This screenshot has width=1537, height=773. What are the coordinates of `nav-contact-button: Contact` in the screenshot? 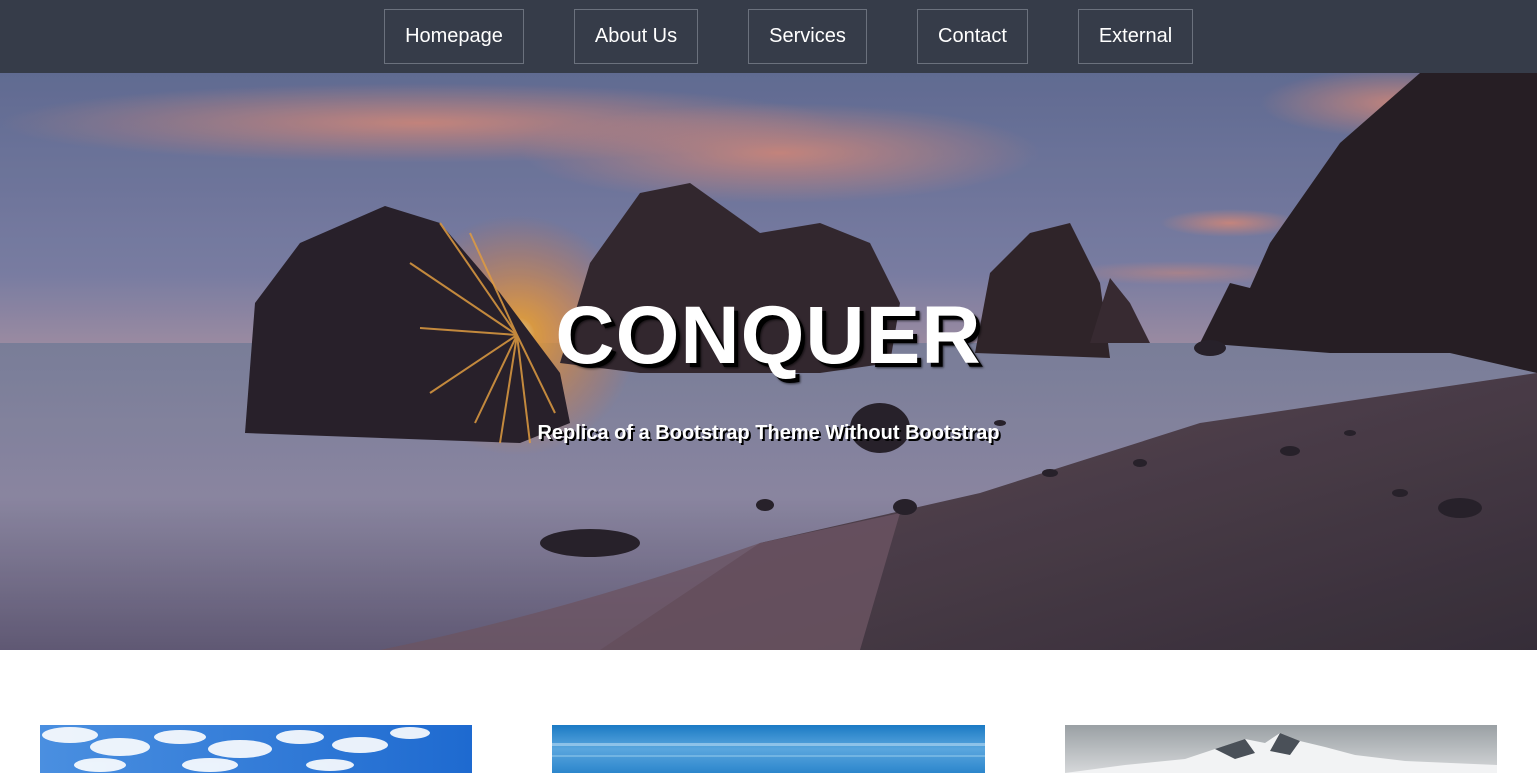 It's located at (972, 36).